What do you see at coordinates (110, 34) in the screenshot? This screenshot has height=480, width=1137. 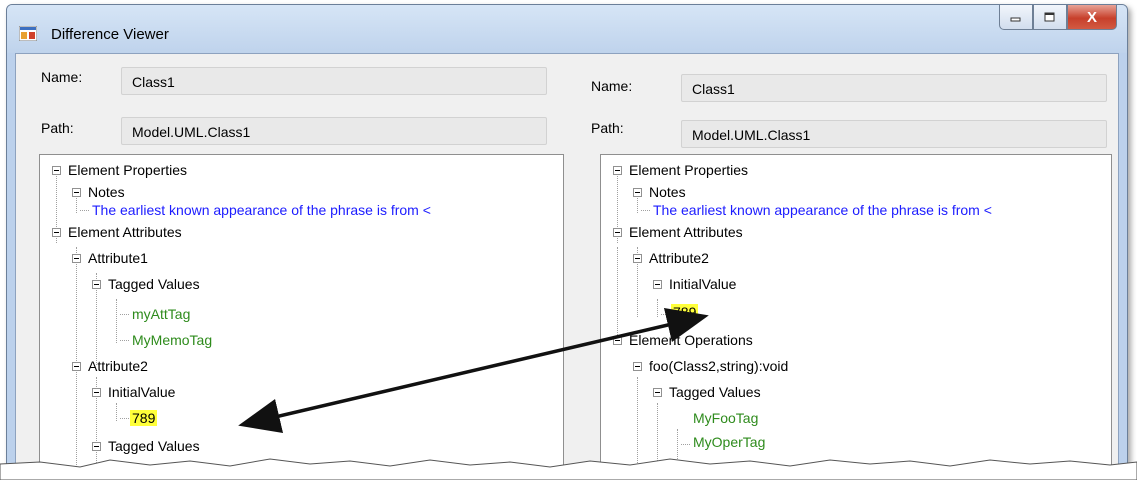 I see `window-title: Difference Viewer` at bounding box center [110, 34].